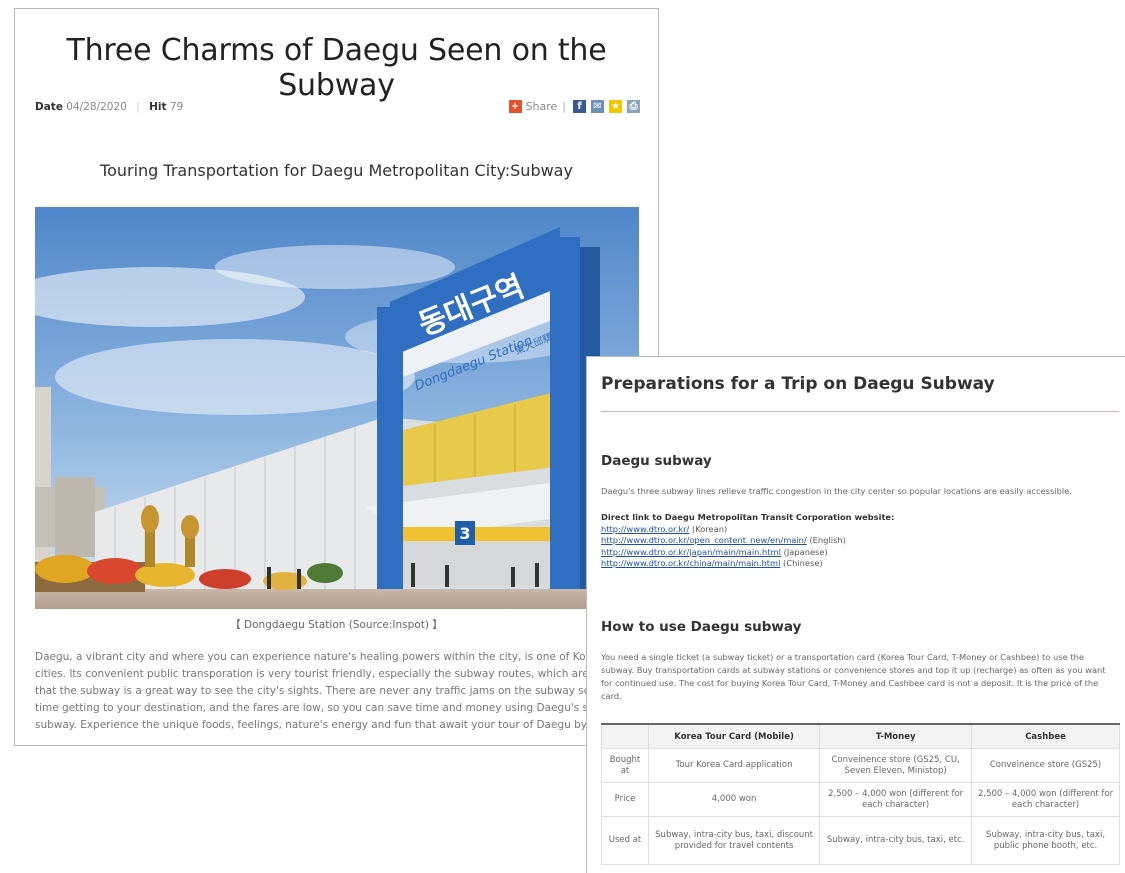 This screenshot has width=1125, height=873. I want to click on table-cell: 4,000 won, so click(734, 799).